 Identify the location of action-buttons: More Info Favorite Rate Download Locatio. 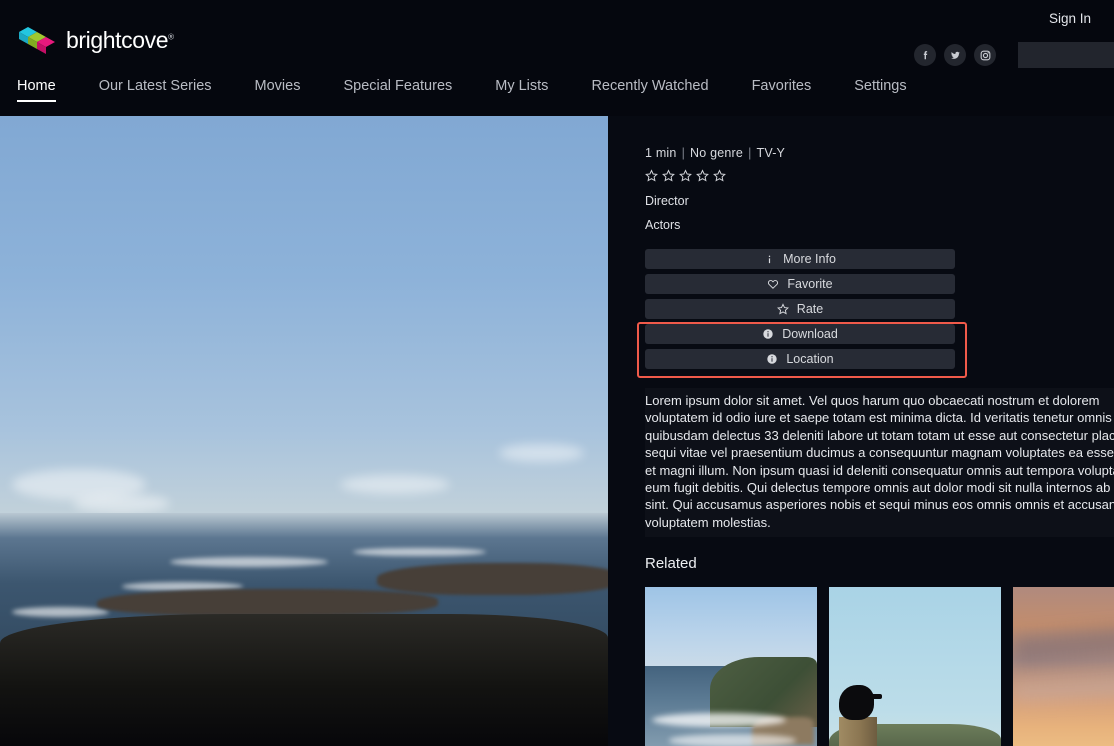
(806, 313).